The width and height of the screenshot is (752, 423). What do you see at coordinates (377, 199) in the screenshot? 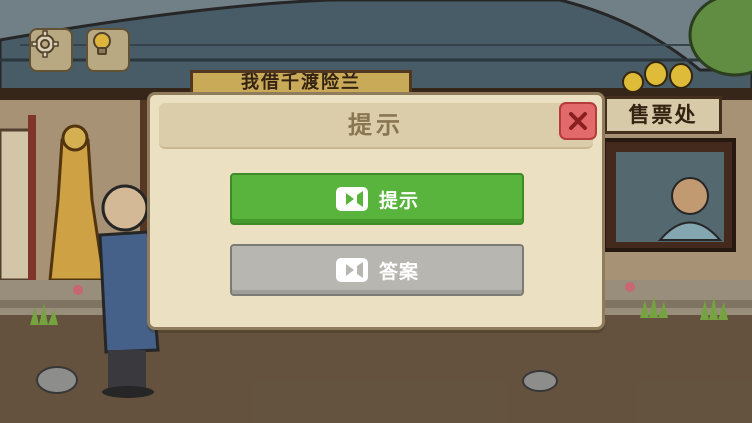
I see `watch-ad-hint-button: 提示` at bounding box center [377, 199].